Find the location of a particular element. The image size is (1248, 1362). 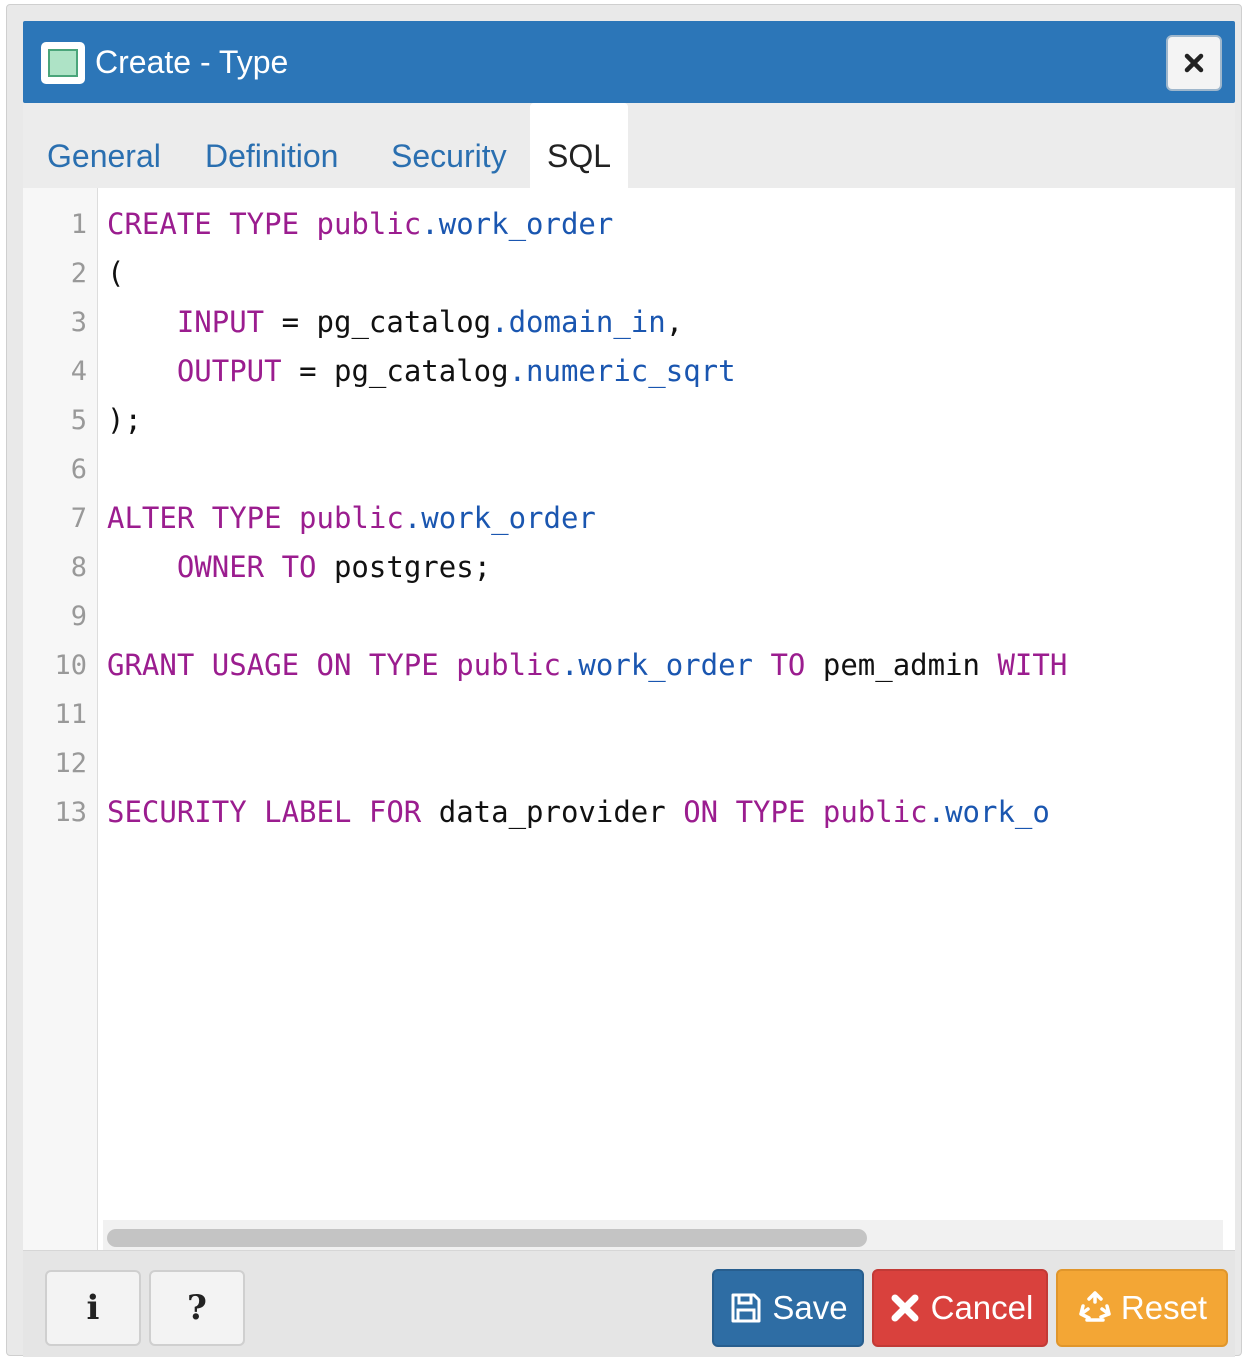

line-number: 4 is located at coordinates (78, 371).